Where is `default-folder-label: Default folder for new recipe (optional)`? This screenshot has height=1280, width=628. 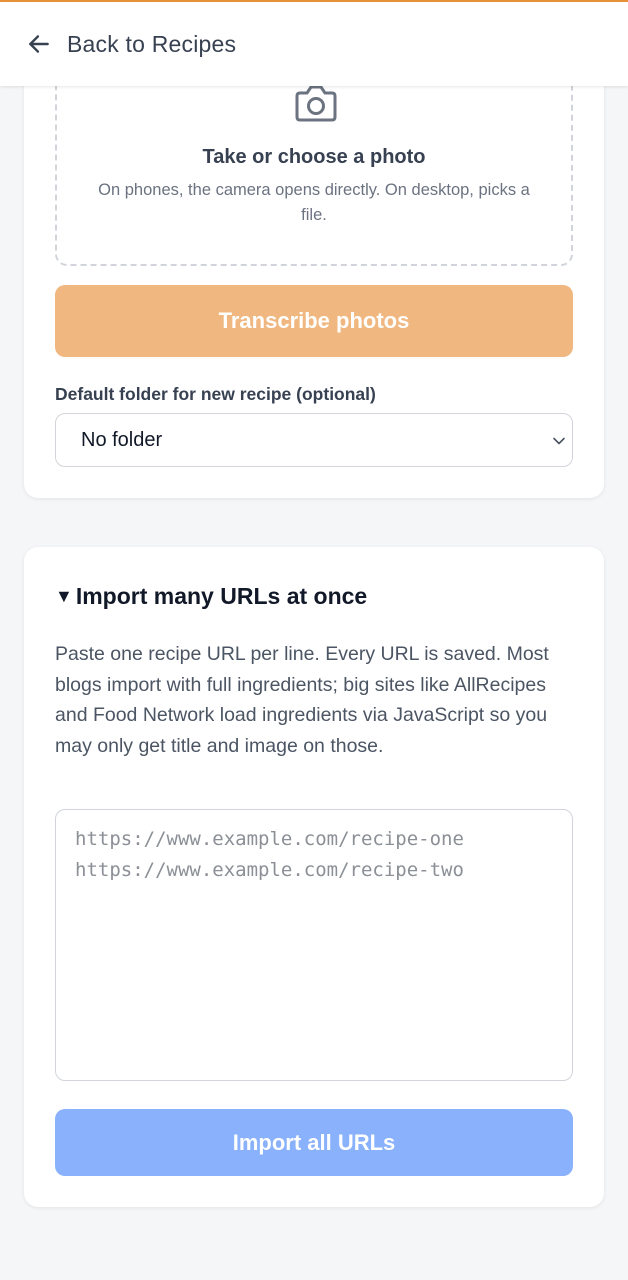
default-folder-label: Default folder for new recipe (optional) is located at coordinates (215, 394).